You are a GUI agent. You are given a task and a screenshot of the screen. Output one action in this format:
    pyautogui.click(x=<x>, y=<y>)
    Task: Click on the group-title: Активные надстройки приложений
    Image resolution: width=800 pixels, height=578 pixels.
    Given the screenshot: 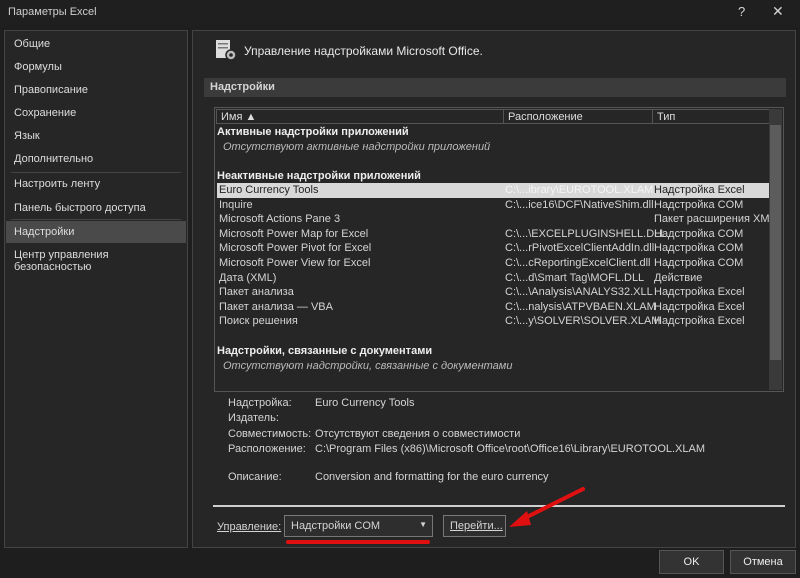 What is the action you would take?
    pyautogui.click(x=313, y=132)
    